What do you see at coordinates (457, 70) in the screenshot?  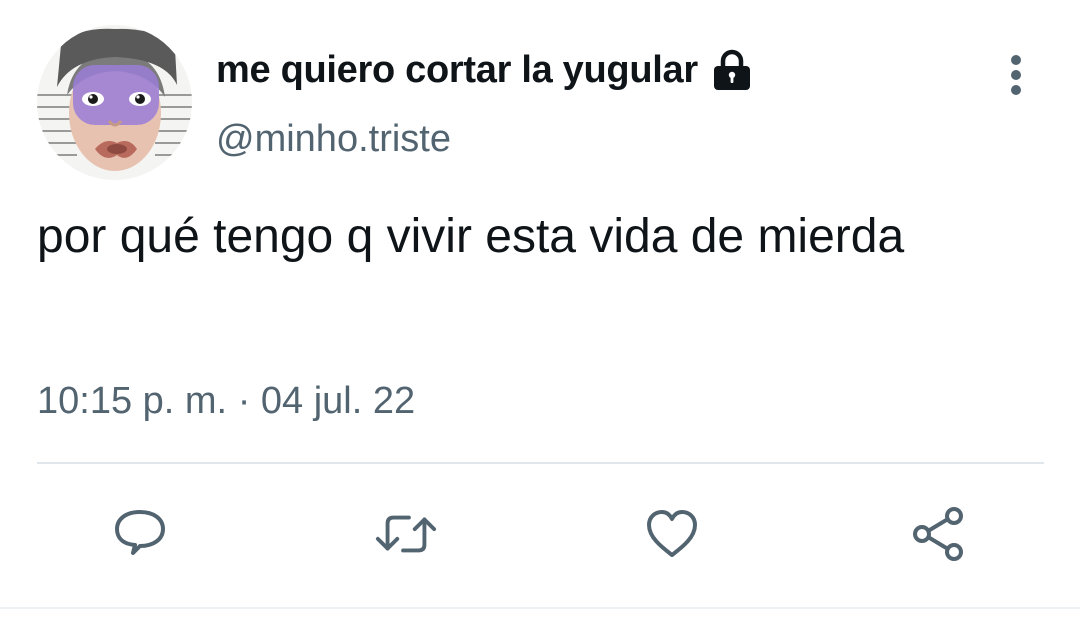 I see `display-name: me quiero cortar la yugular` at bounding box center [457, 70].